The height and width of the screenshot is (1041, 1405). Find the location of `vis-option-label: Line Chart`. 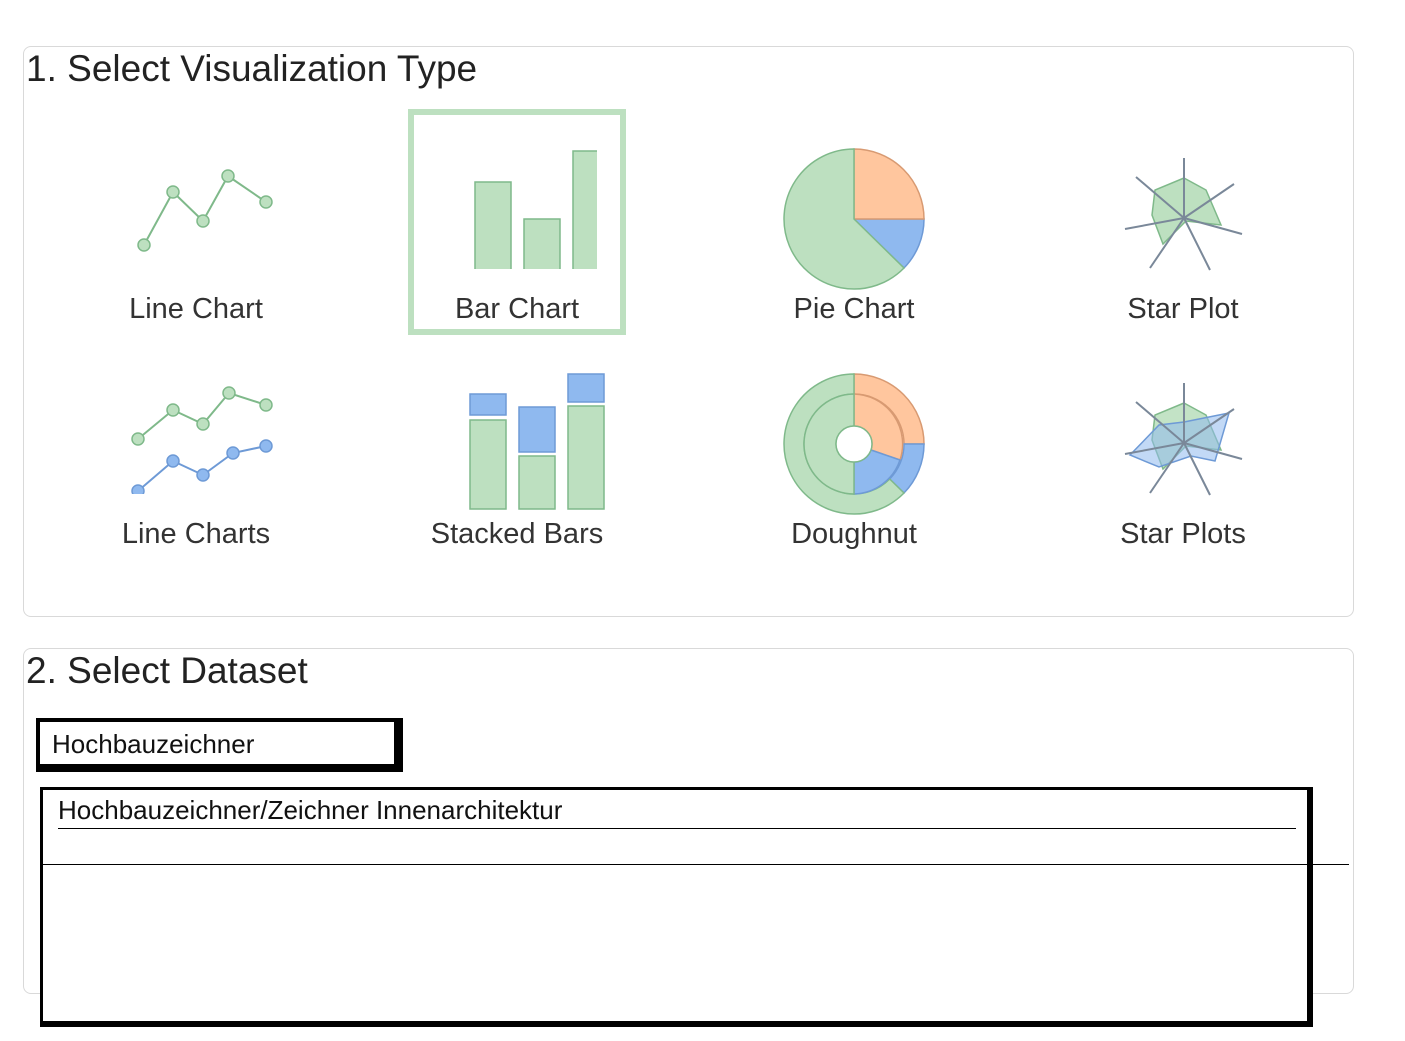

vis-option-label: Line Chart is located at coordinates (196, 309).